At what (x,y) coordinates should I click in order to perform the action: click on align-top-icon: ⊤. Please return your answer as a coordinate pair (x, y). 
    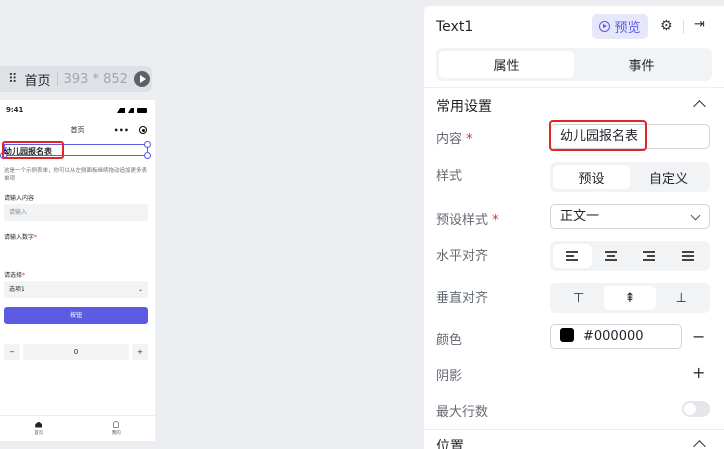
    Looking at the image, I should click on (578, 298).